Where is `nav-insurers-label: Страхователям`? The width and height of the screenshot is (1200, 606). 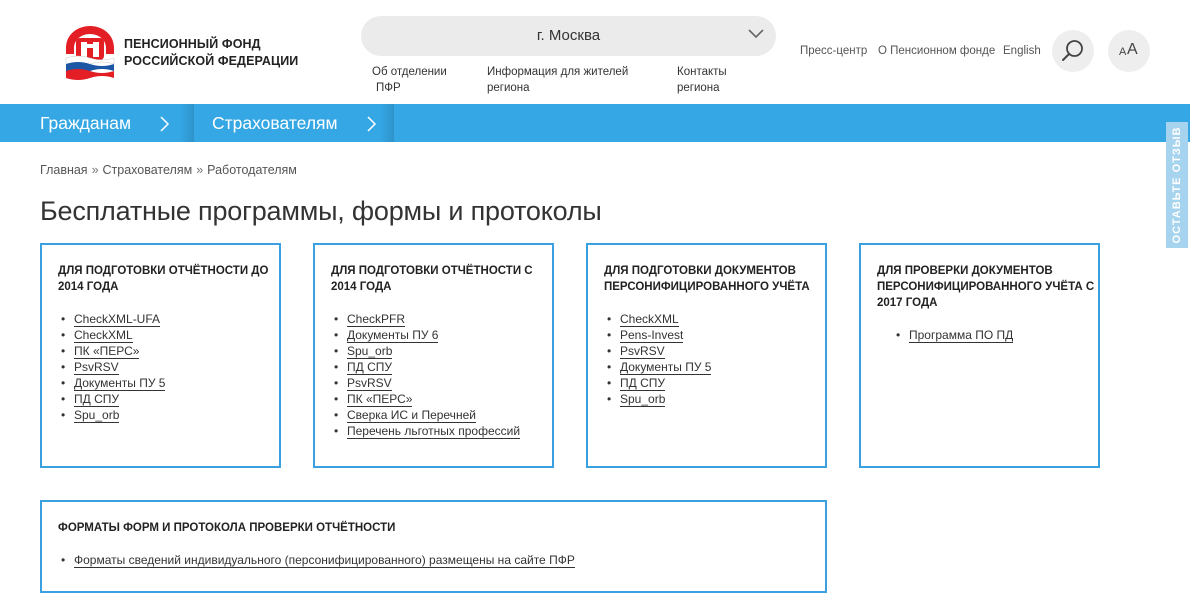
nav-insurers-label: Страхователям is located at coordinates (275, 123).